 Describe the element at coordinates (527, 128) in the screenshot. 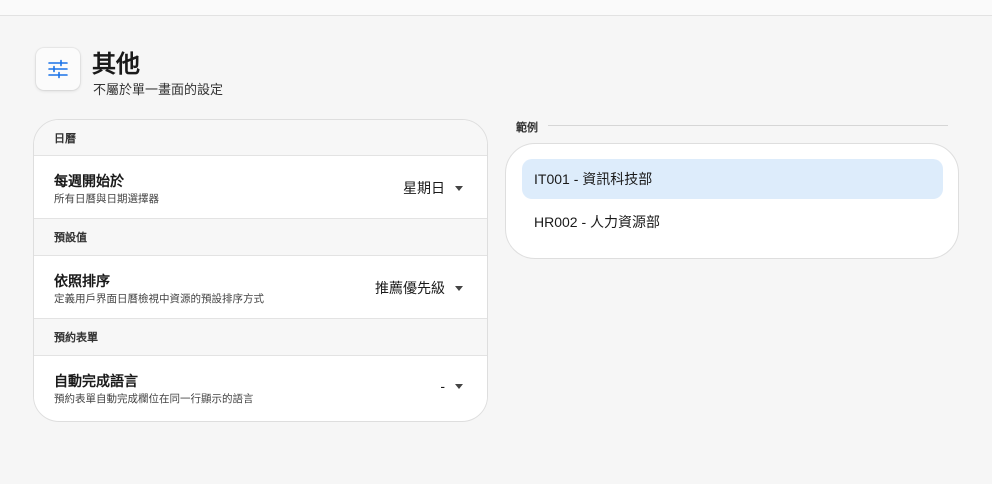

I see `example-label: 範例` at that location.